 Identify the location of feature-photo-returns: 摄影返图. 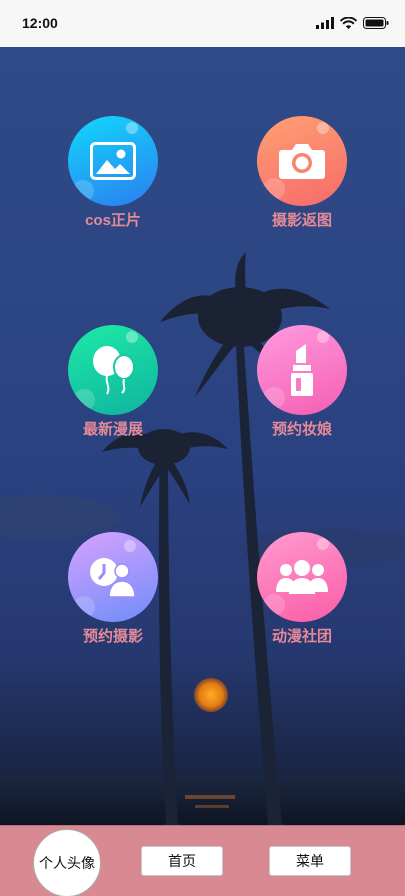
(302, 173).